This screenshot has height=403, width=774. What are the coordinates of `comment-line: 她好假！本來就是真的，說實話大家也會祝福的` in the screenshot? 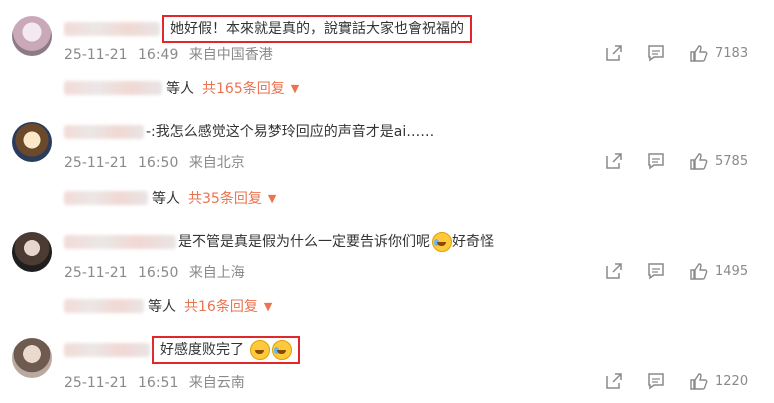 It's located at (268, 29).